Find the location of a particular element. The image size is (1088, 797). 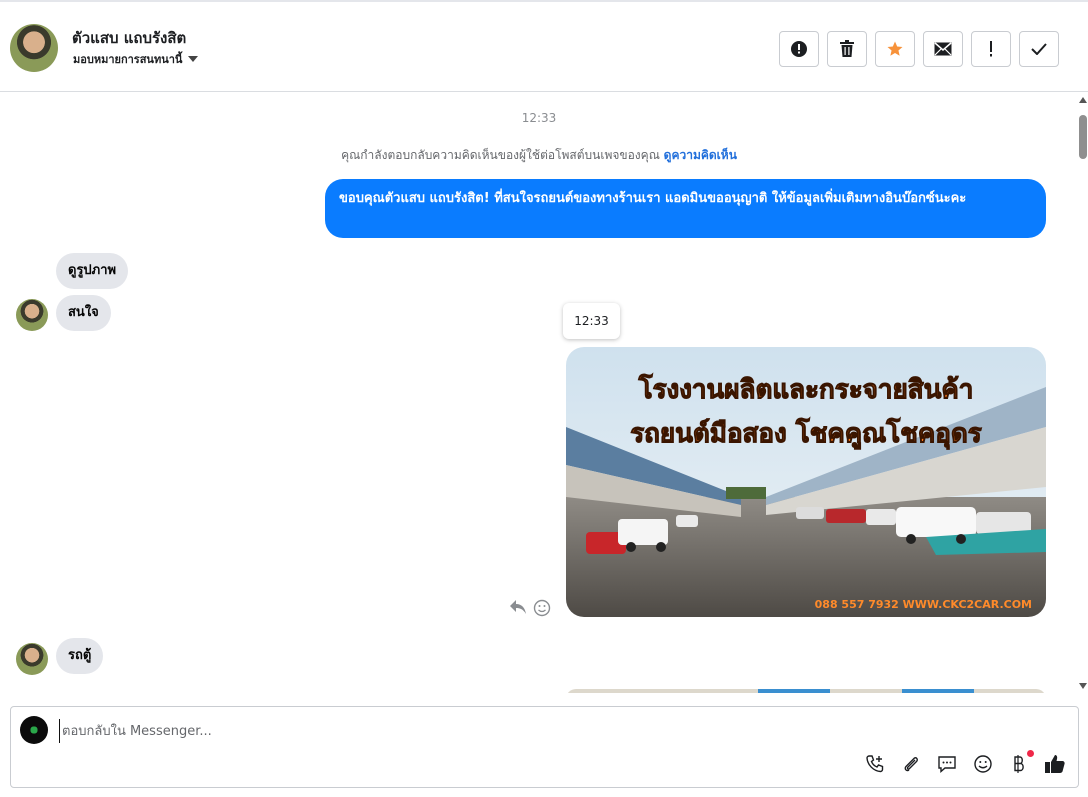

mark-unread-button is located at coordinates (943, 49).